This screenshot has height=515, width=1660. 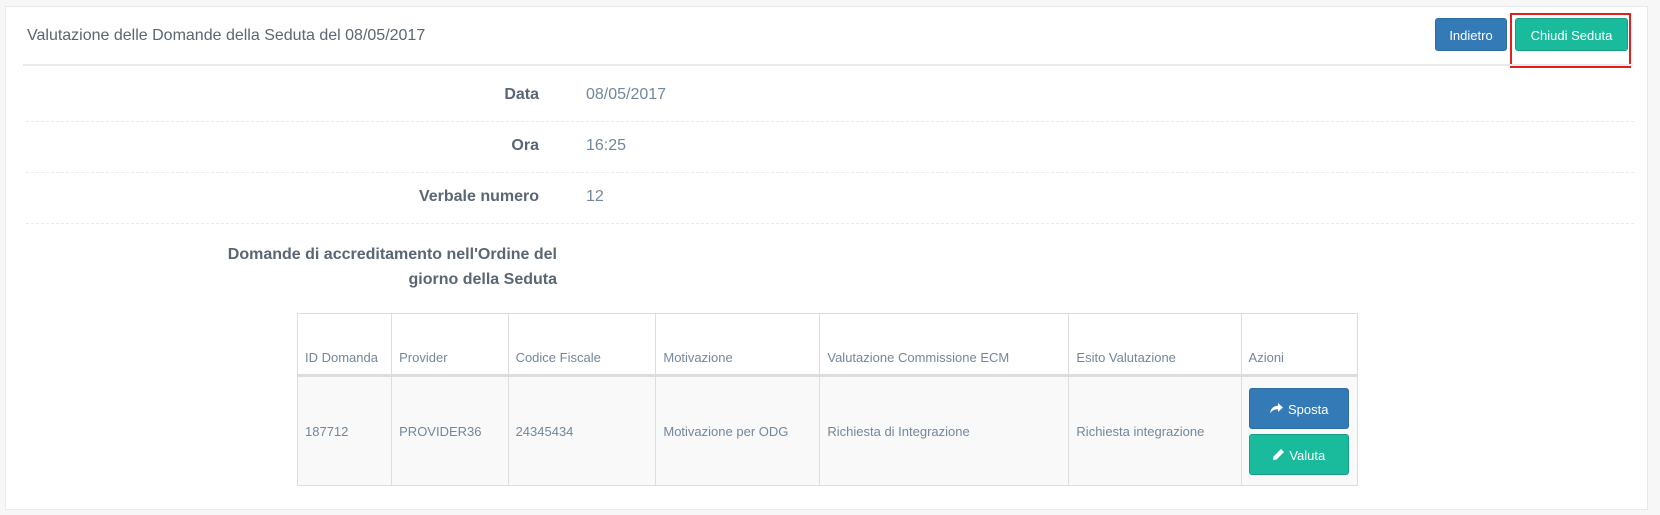 I want to click on valuta-button: Valuta, so click(x=1299, y=454).